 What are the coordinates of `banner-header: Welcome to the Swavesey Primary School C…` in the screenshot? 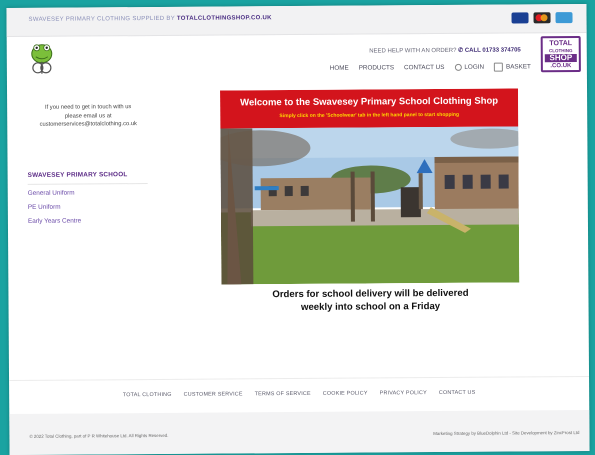 It's located at (369, 108).